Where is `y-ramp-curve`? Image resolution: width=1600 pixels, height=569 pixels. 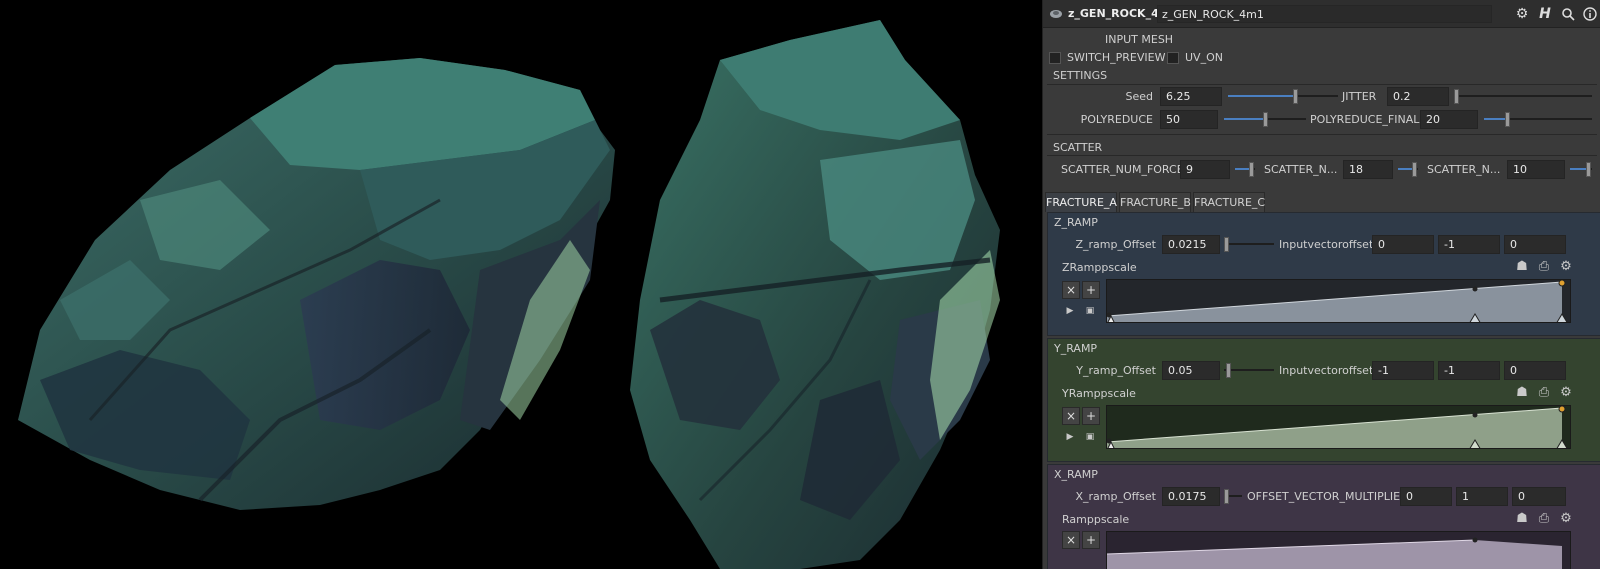 y-ramp-curve is located at coordinates (1337, 427).